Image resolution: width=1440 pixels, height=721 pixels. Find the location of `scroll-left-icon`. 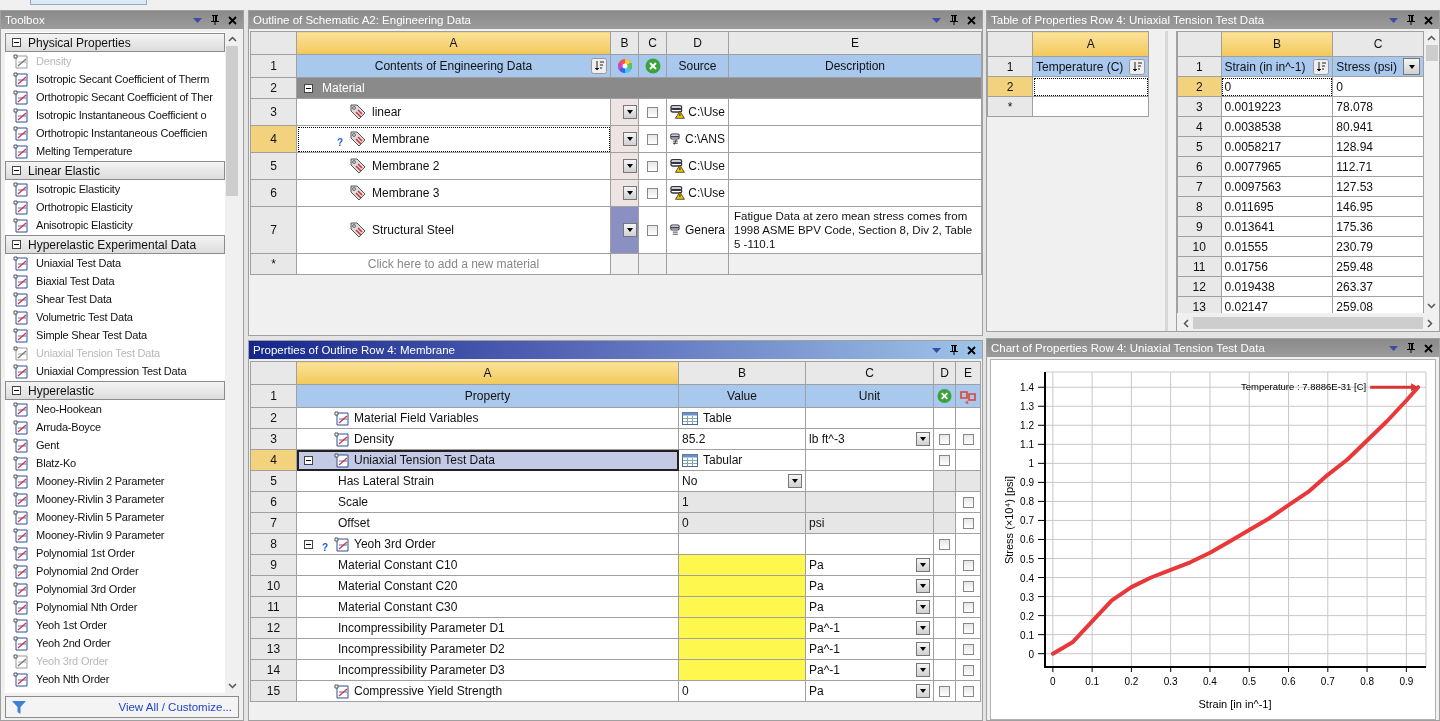

scroll-left-icon is located at coordinates (1186, 323).